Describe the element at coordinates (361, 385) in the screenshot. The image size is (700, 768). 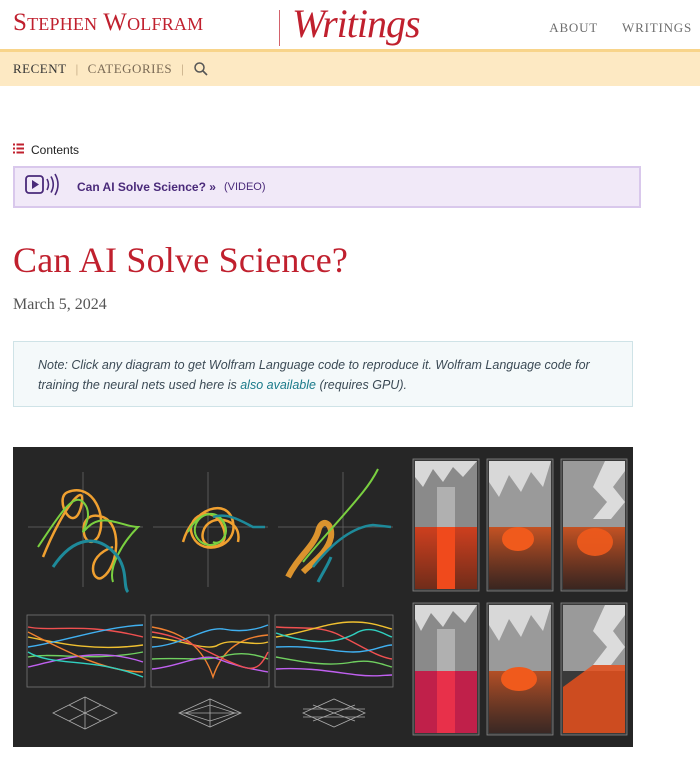
I see `note-text-end: (requires GPU).` at that location.